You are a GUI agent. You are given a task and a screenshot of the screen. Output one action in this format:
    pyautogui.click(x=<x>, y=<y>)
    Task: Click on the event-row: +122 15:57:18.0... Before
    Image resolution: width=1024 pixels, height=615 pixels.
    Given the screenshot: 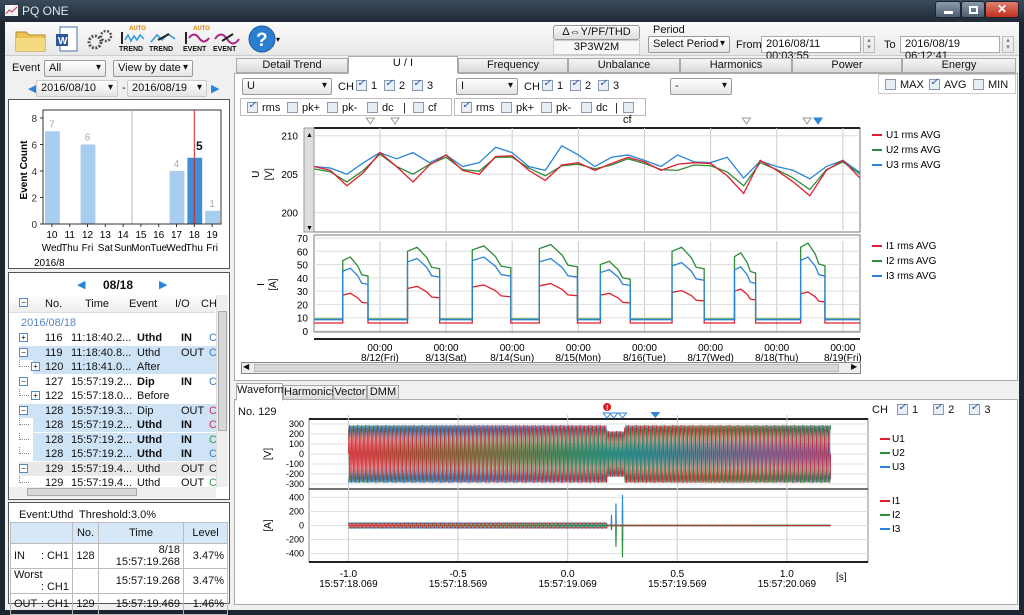 What is the action you would take?
    pyautogui.click(x=117, y=396)
    